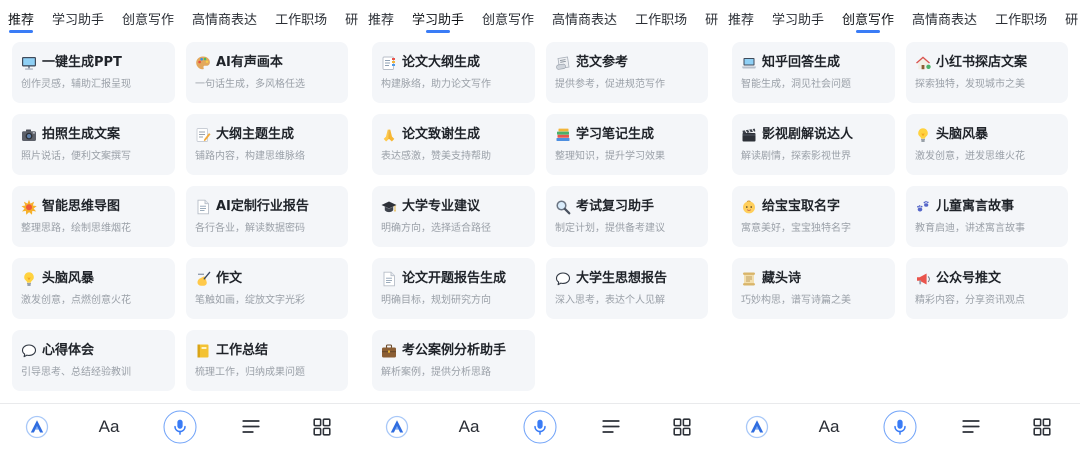 This screenshot has width=1080, height=454. What do you see at coordinates (229, 278) in the screenshot?
I see `feature-card-title: 作文` at bounding box center [229, 278].